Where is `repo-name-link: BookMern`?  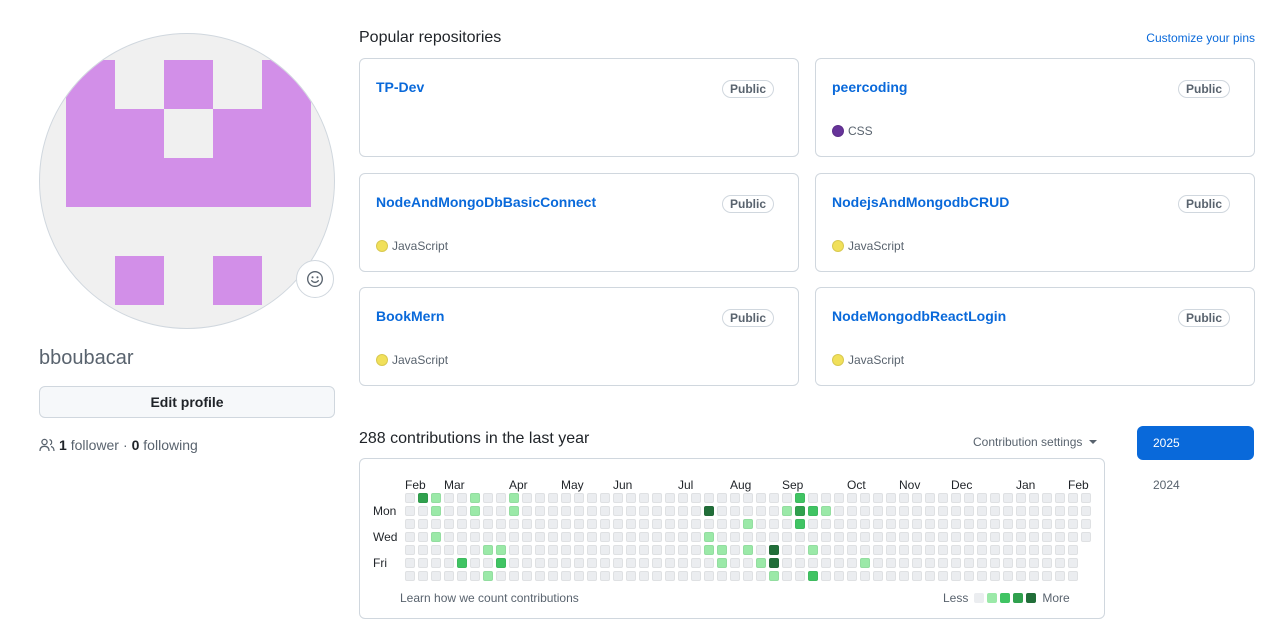
repo-name-link: BookMern is located at coordinates (410, 316).